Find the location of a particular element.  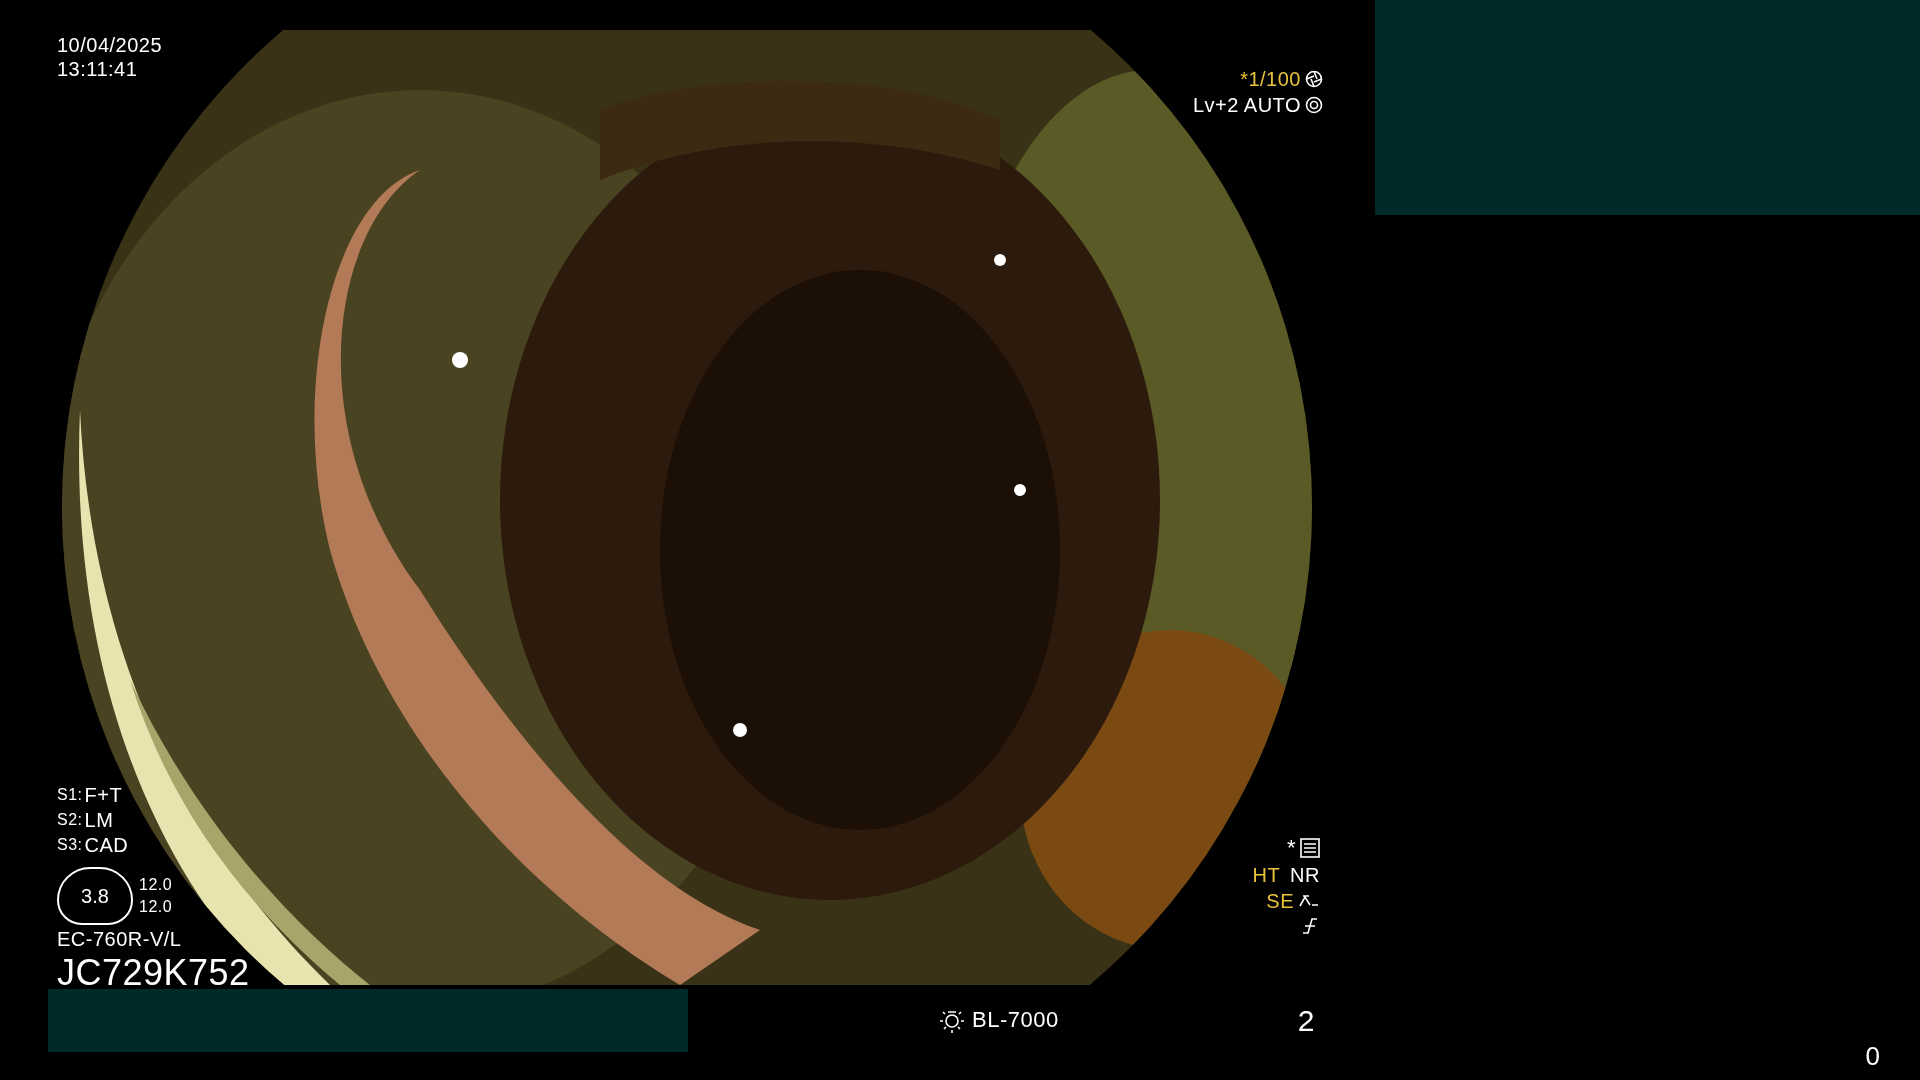

enhancement-label: HT is located at coordinates (1266, 875).